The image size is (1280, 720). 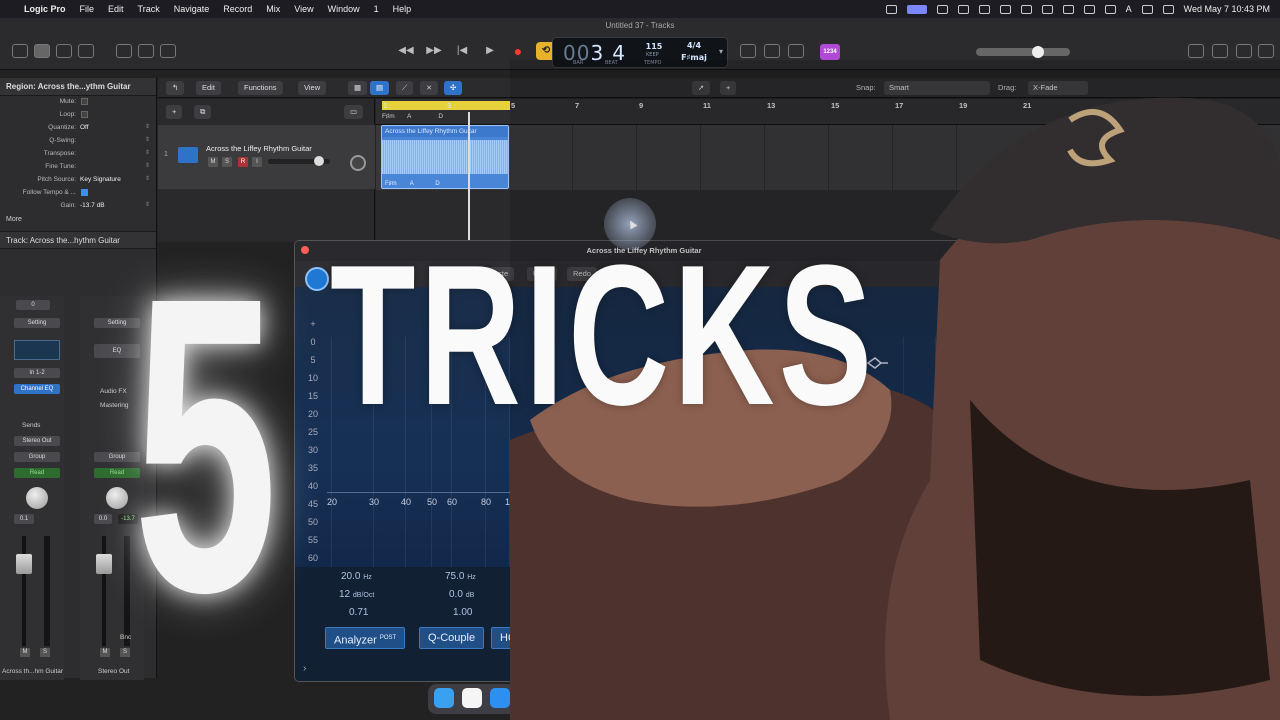 I want to click on inspector-row-value: -13.7 dB, so click(x=92, y=205).